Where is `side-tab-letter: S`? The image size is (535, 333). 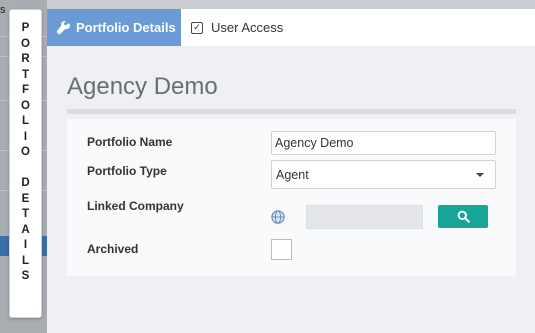 side-tab-letter: S is located at coordinates (25, 276).